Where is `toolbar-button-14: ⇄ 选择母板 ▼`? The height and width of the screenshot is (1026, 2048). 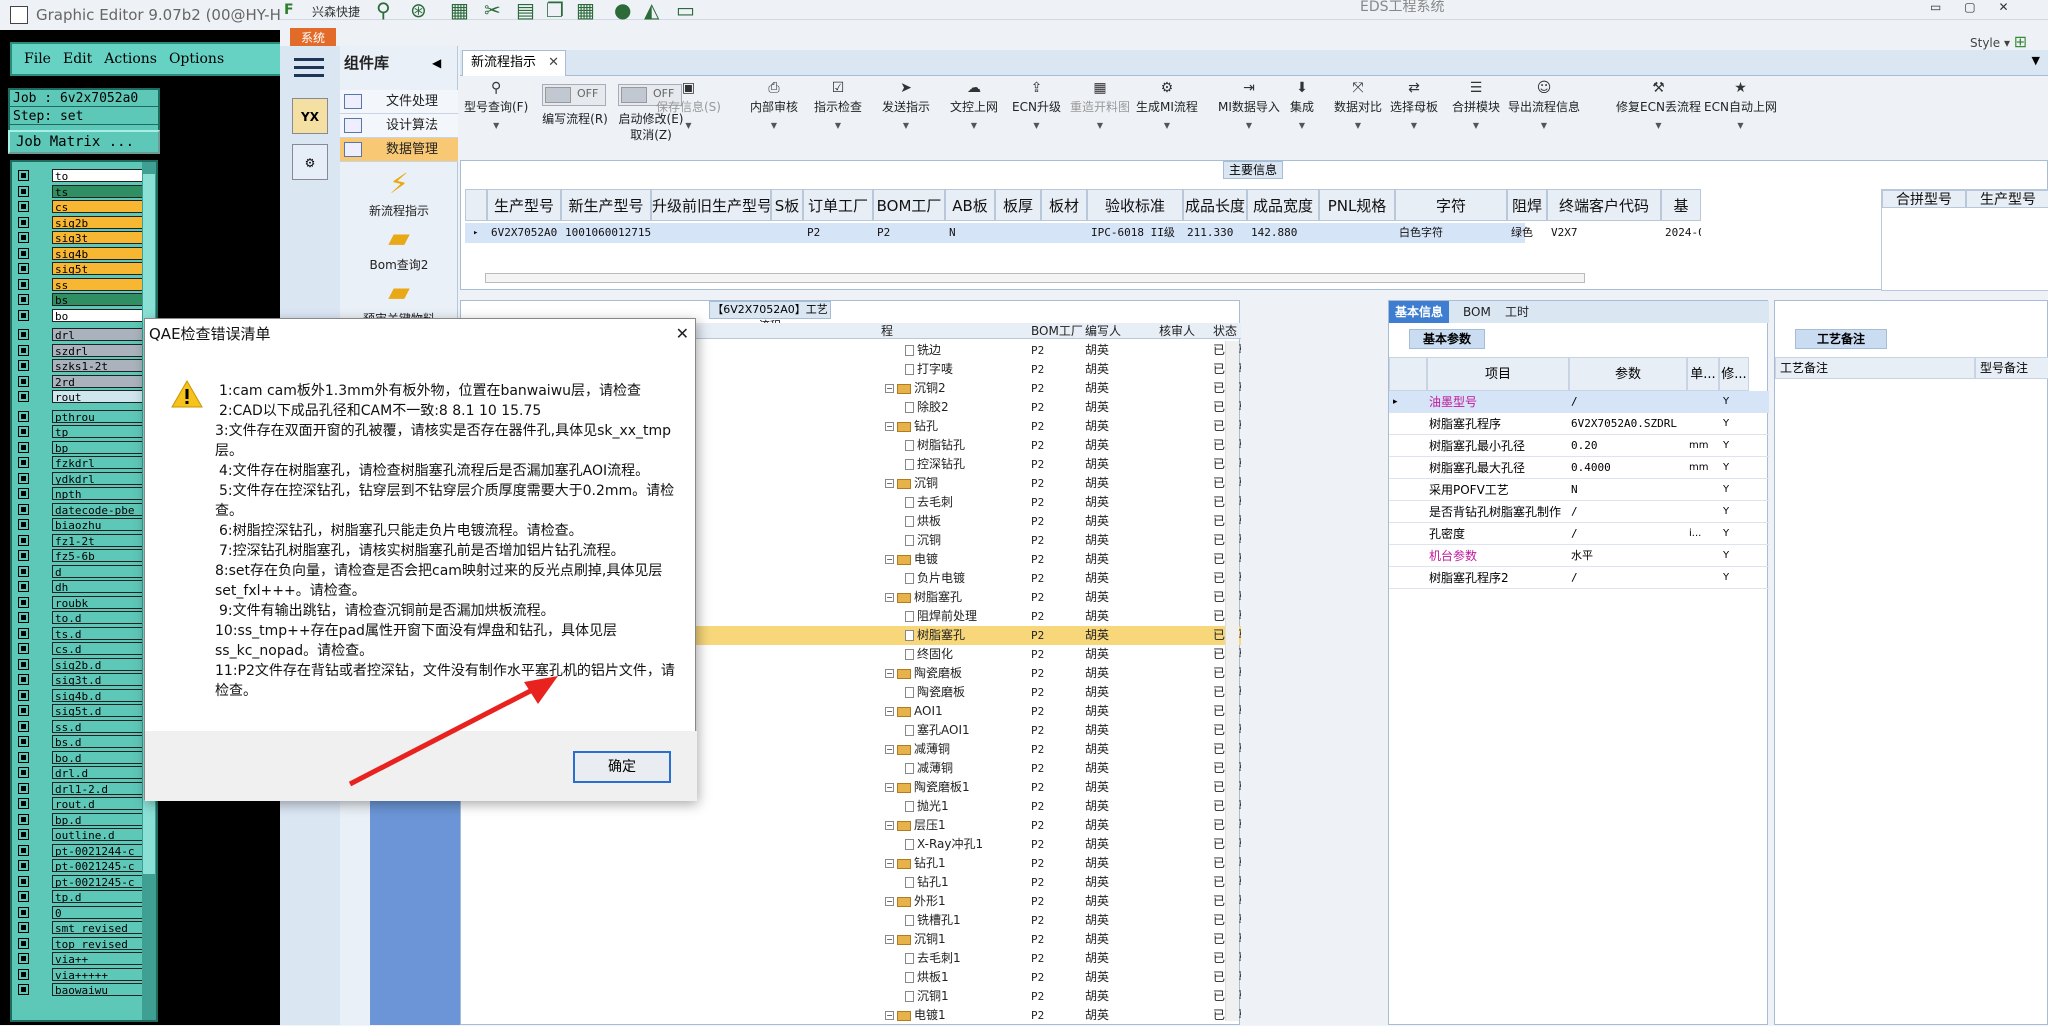 toolbar-button-14: ⇄ 选择母板 ▼ is located at coordinates (1414, 105).